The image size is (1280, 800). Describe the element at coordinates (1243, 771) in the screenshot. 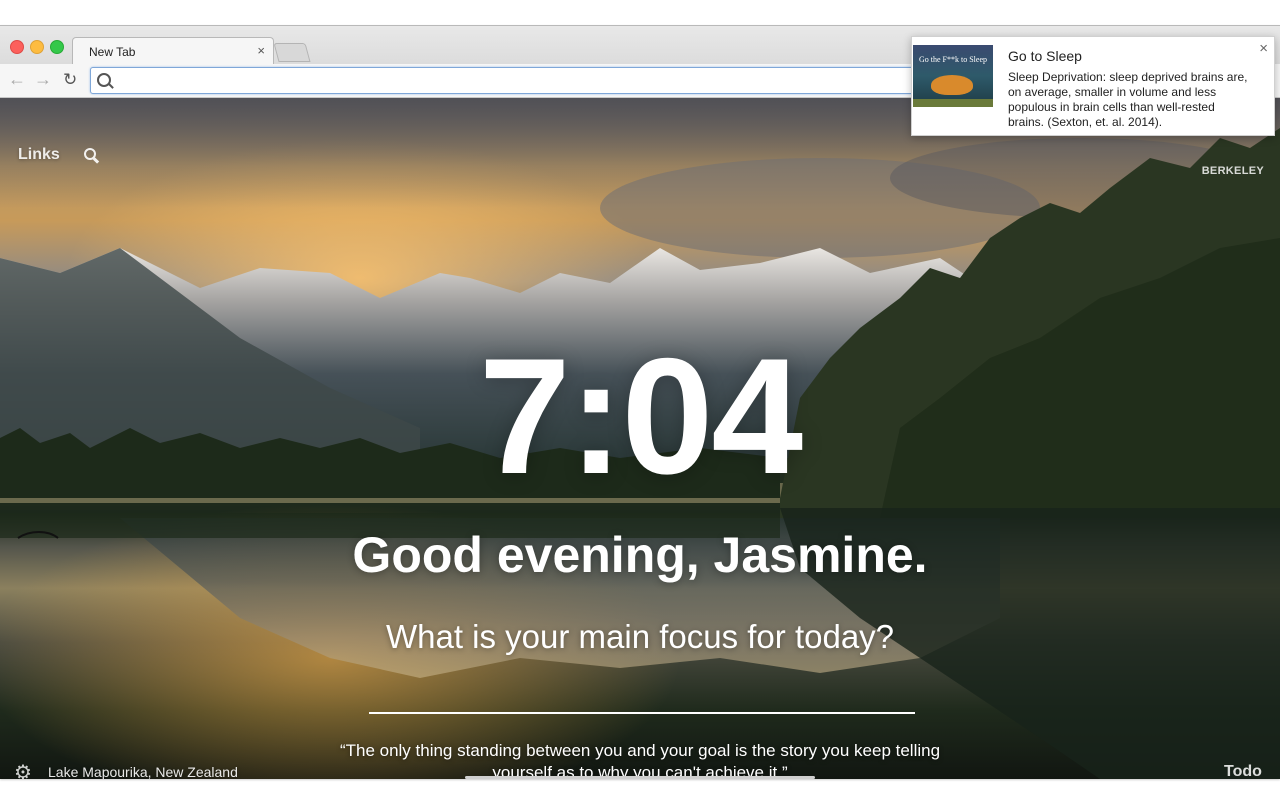

I see `todo-button: Todo` at that location.